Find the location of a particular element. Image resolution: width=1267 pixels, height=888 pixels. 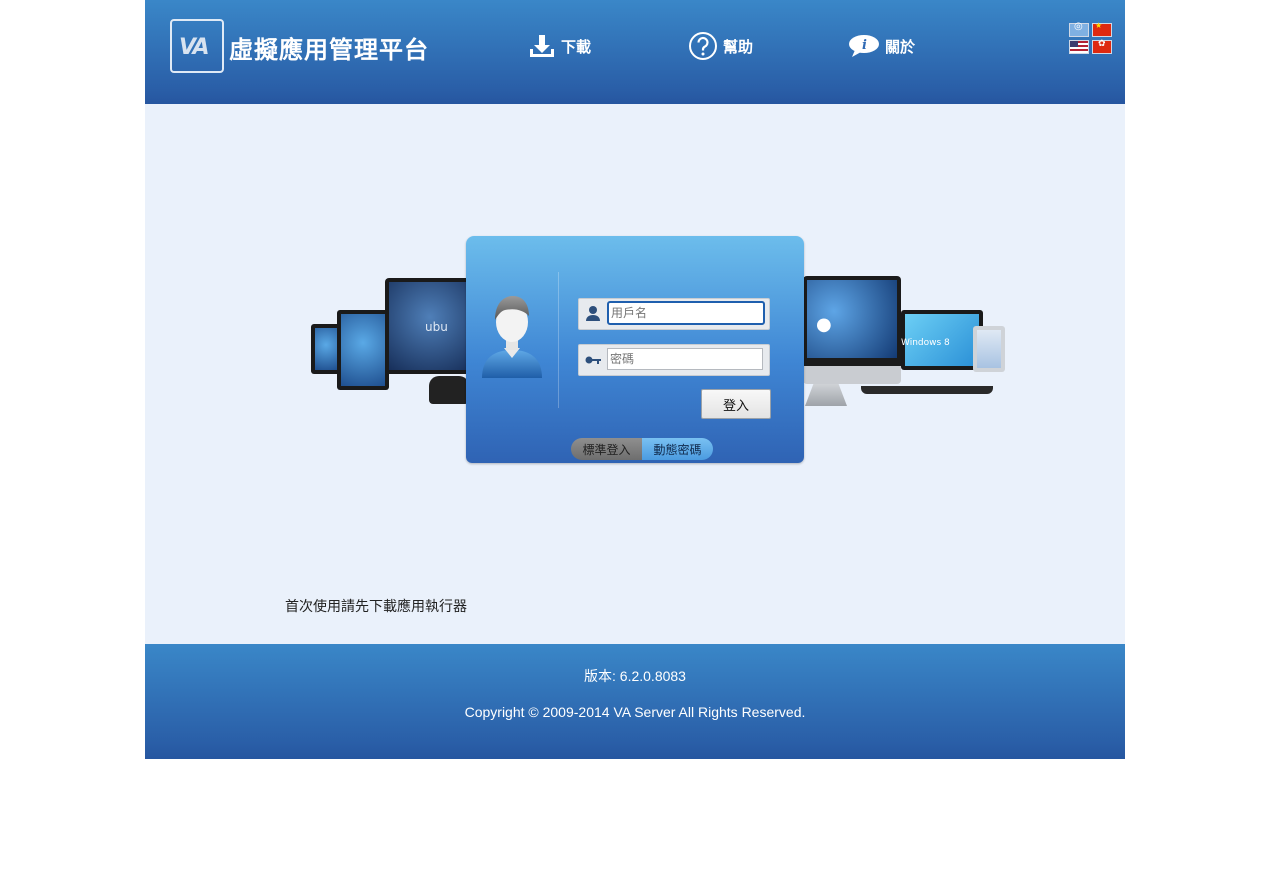

key-icon is located at coordinates (593, 360).